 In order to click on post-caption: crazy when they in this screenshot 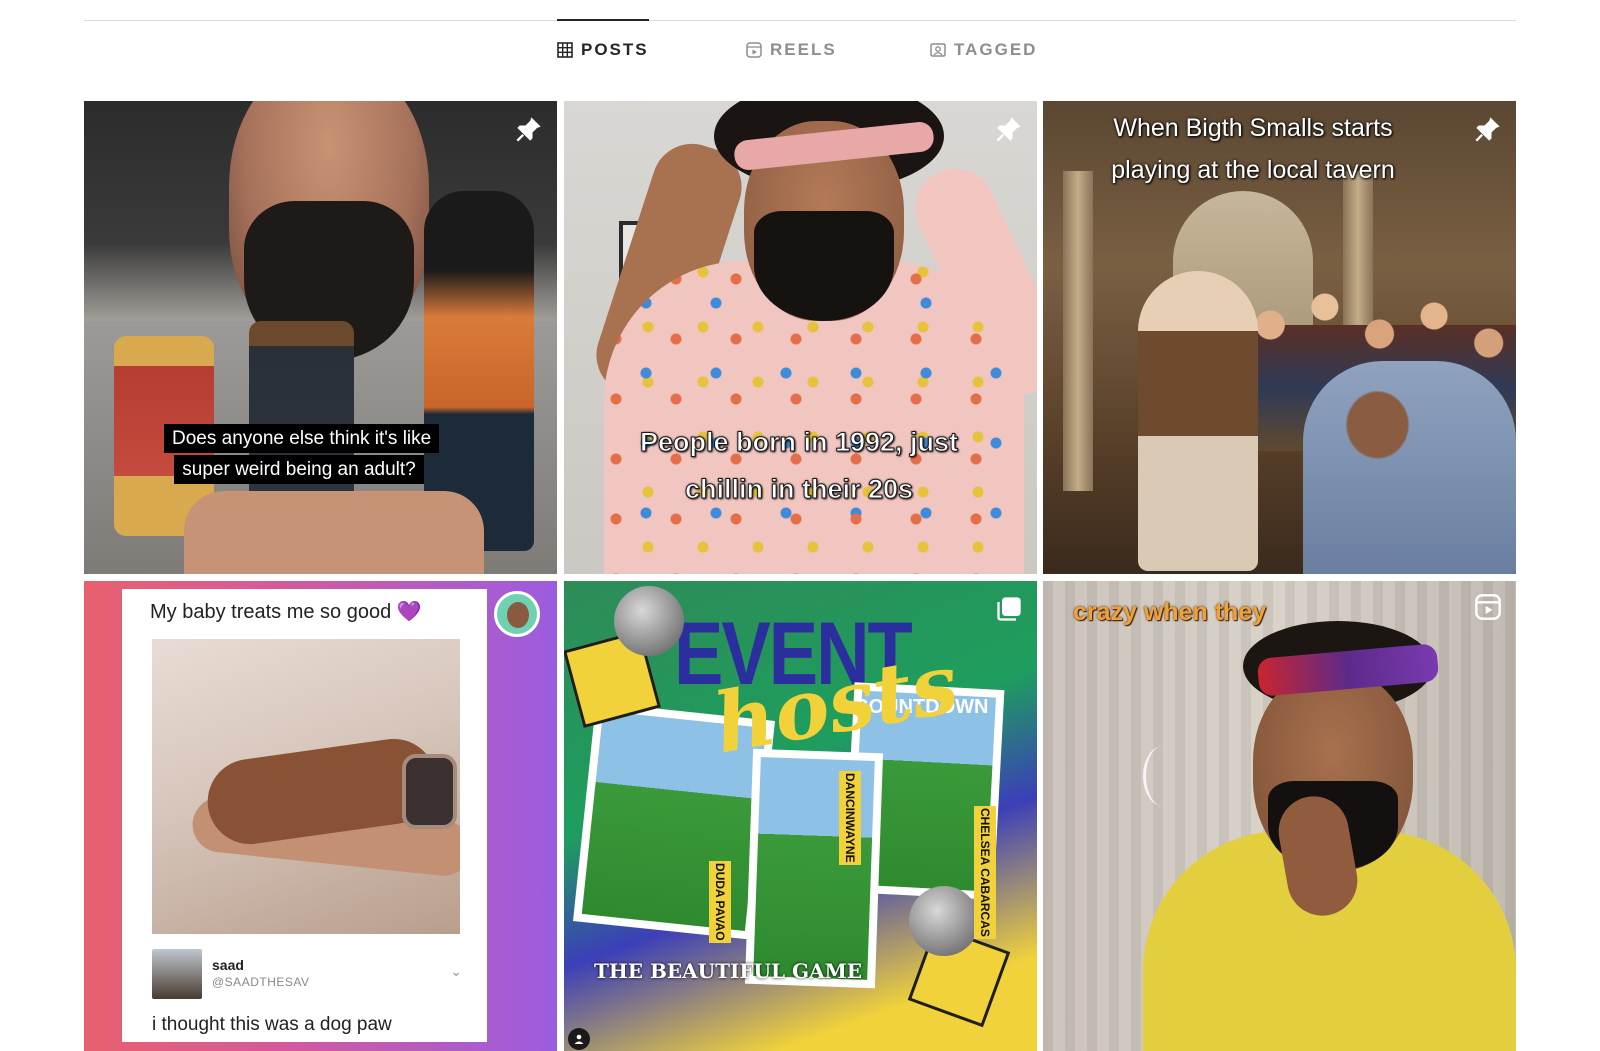, I will do `click(1170, 612)`.